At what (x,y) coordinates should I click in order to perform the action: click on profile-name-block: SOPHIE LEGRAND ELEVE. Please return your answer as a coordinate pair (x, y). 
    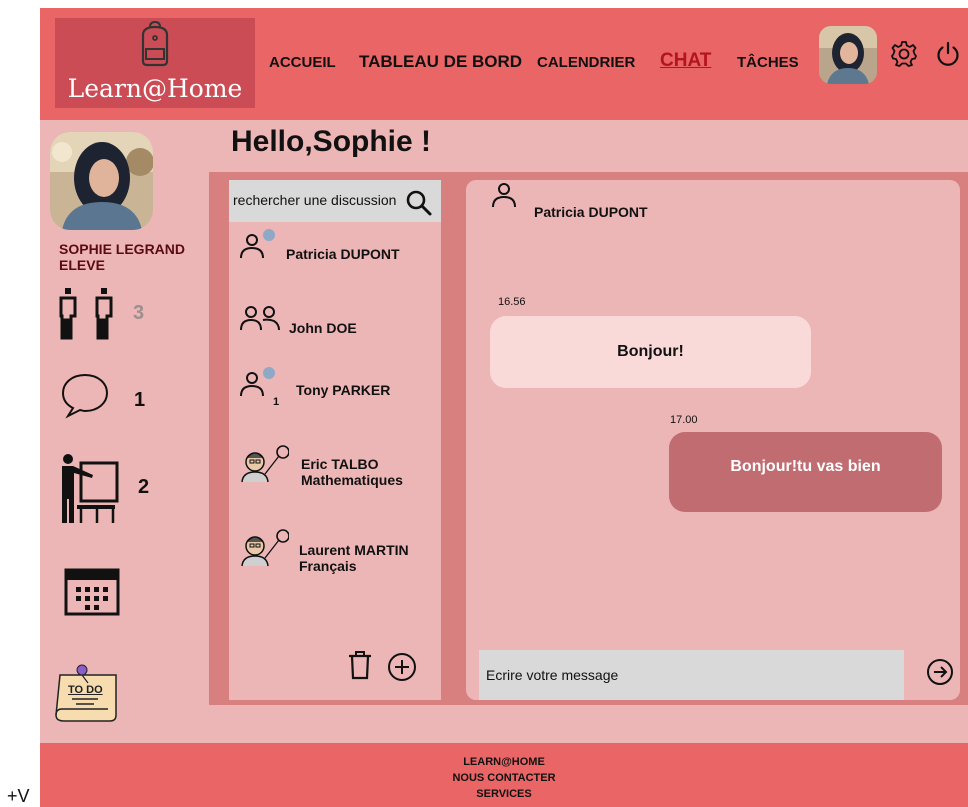
    Looking at the image, I should click on (139, 257).